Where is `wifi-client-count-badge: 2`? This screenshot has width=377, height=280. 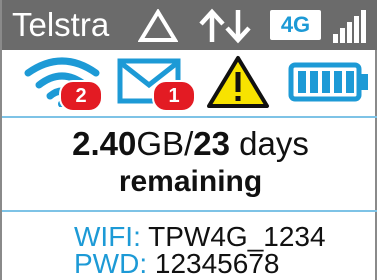 wifi-client-count-badge: 2 is located at coordinates (81, 96).